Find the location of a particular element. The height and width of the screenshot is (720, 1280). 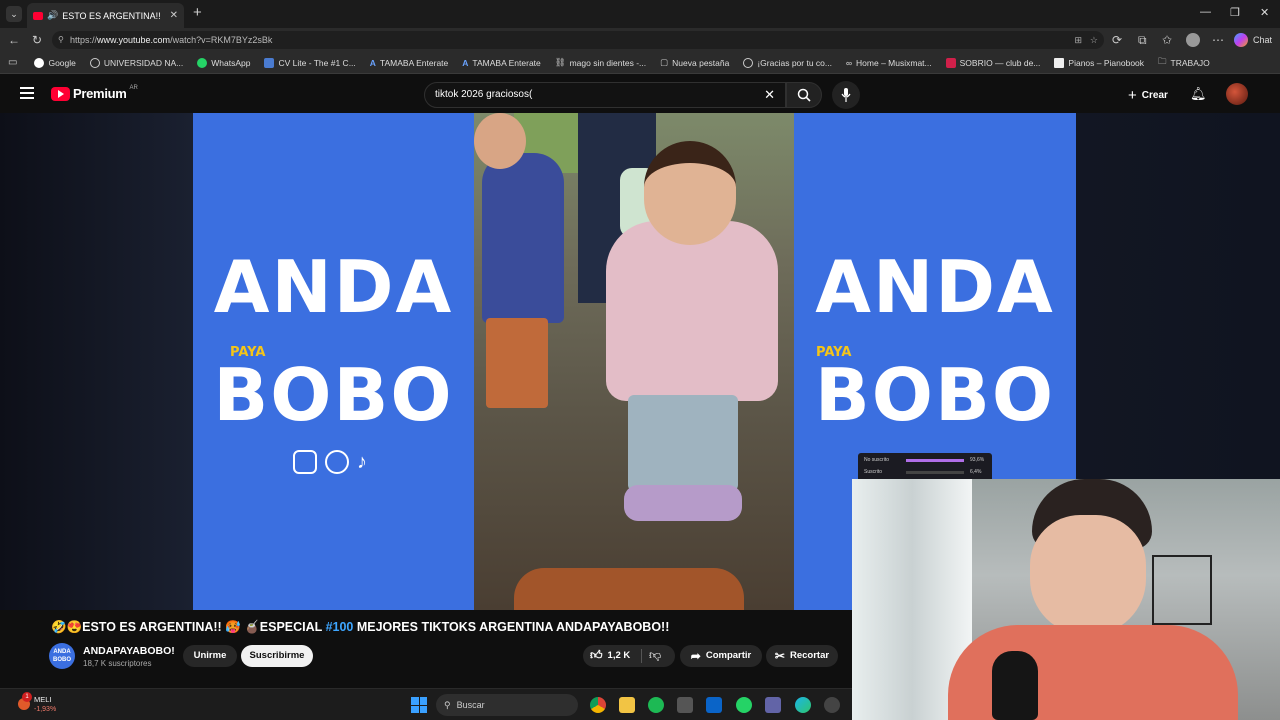

bookmark-item: ▢ Nueva pestaña is located at coordinates (694, 62).